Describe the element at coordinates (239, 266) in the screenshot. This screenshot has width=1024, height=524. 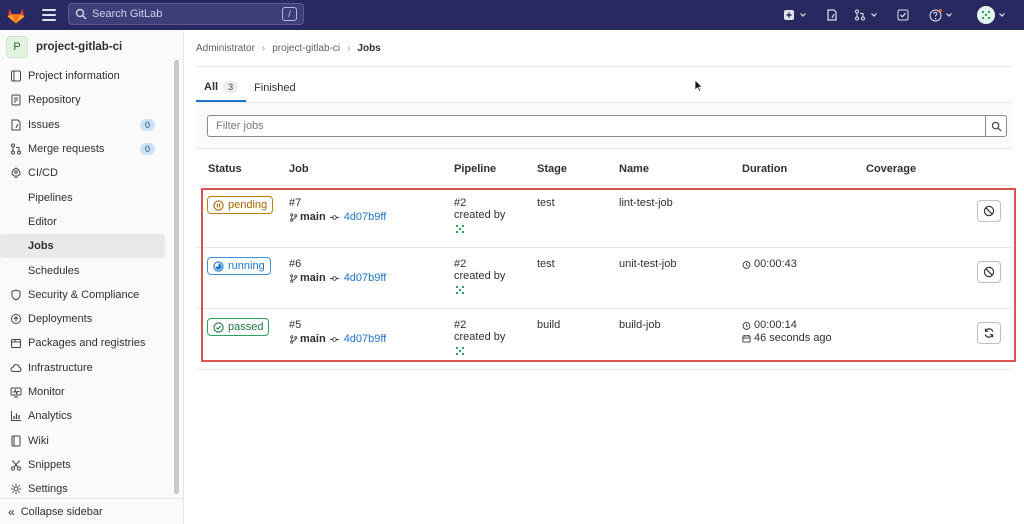
I see `status-badge-running: running` at that location.